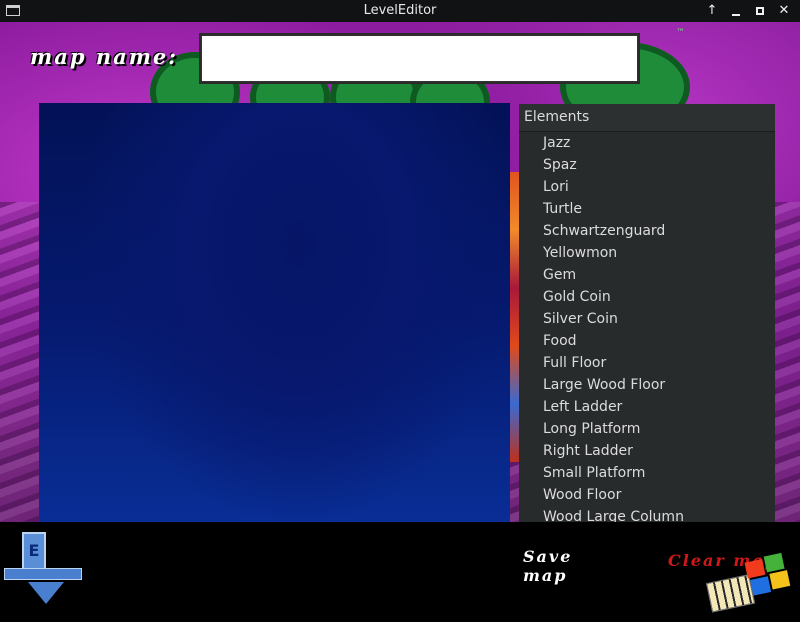  Describe the element at coordinates (46, 593) in the screenshot. I see `down-triangle-icon` at that location.